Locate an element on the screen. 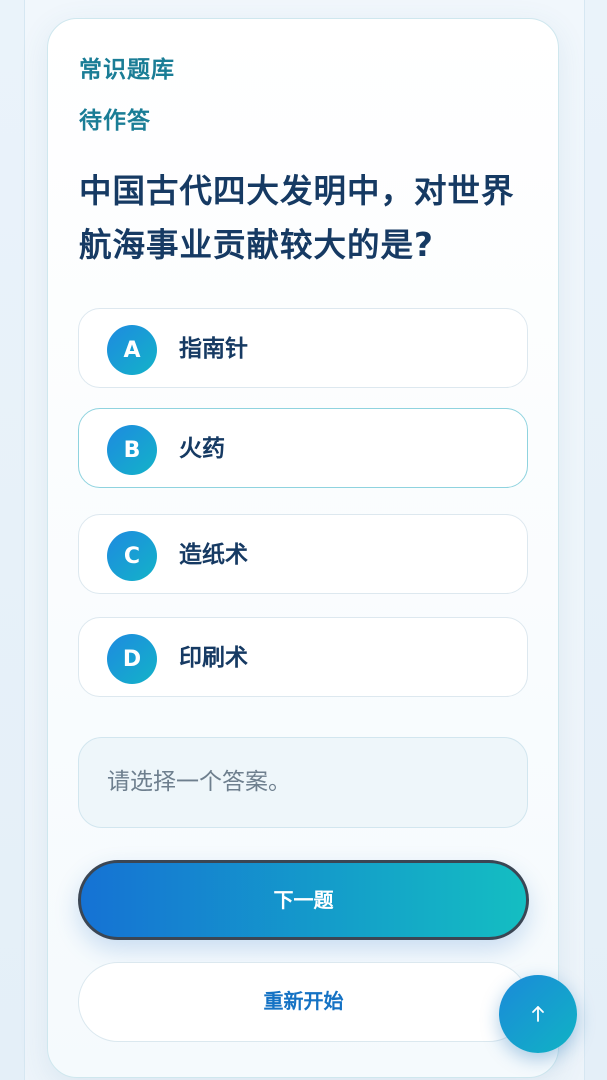  option-label: 造纸术 is located at coordinates (213, 555).